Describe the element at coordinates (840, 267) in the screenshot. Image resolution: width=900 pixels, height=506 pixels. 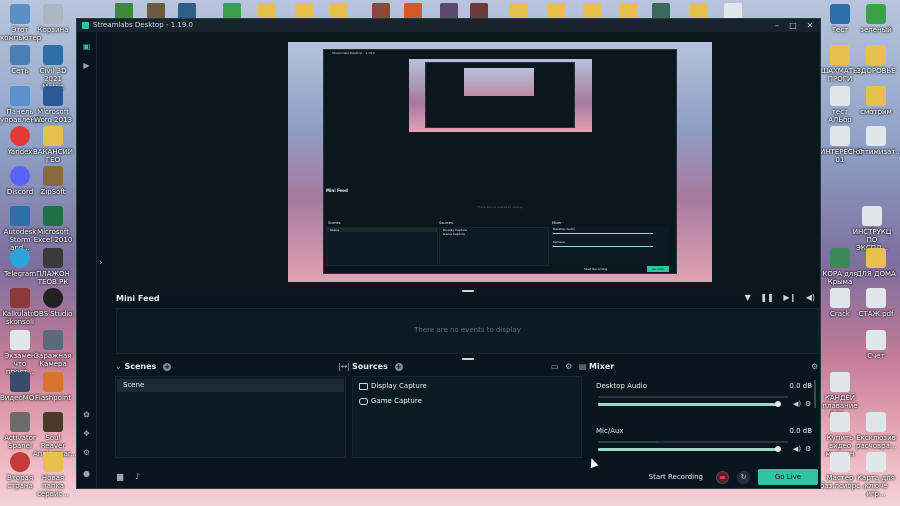
I see `desktop-icon: КОРА для Крыма` at that location.